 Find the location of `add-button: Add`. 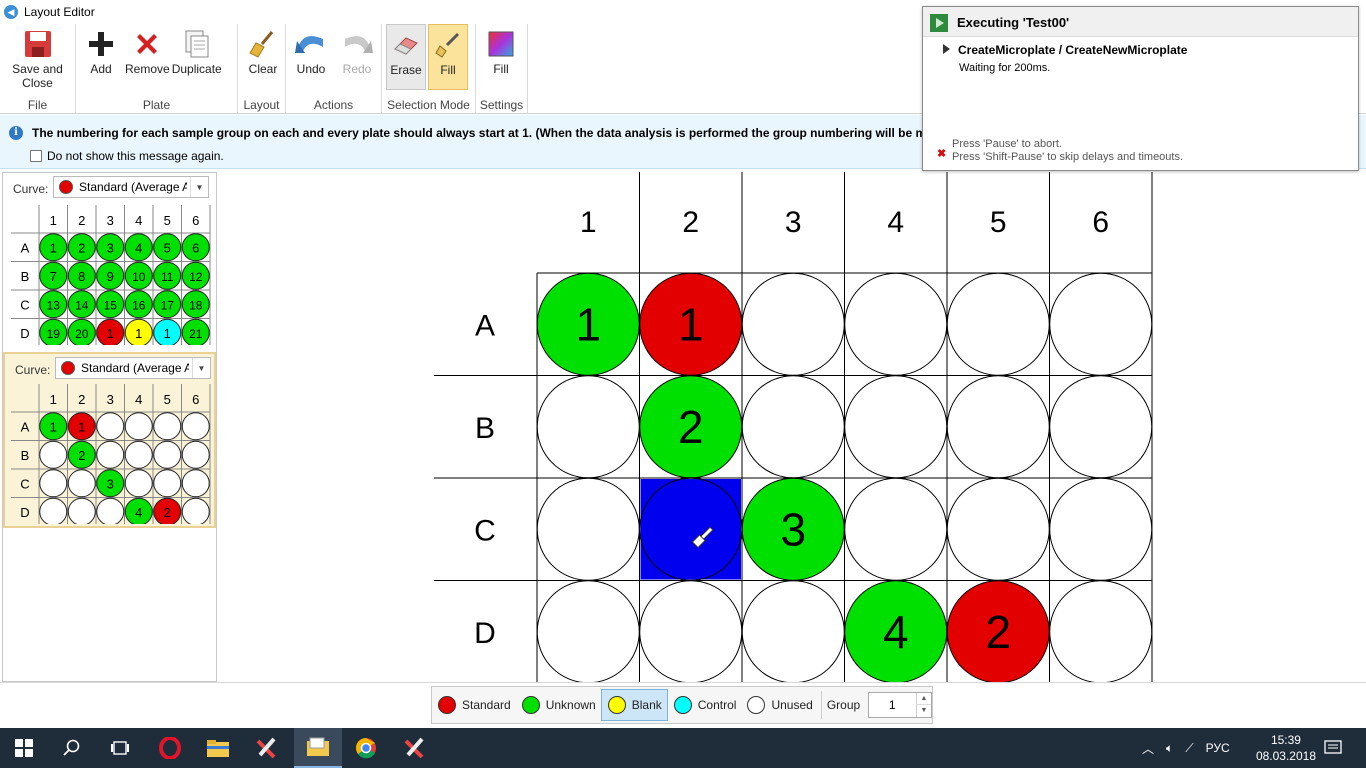

add-button: Add is located at coordinates (101, 59).